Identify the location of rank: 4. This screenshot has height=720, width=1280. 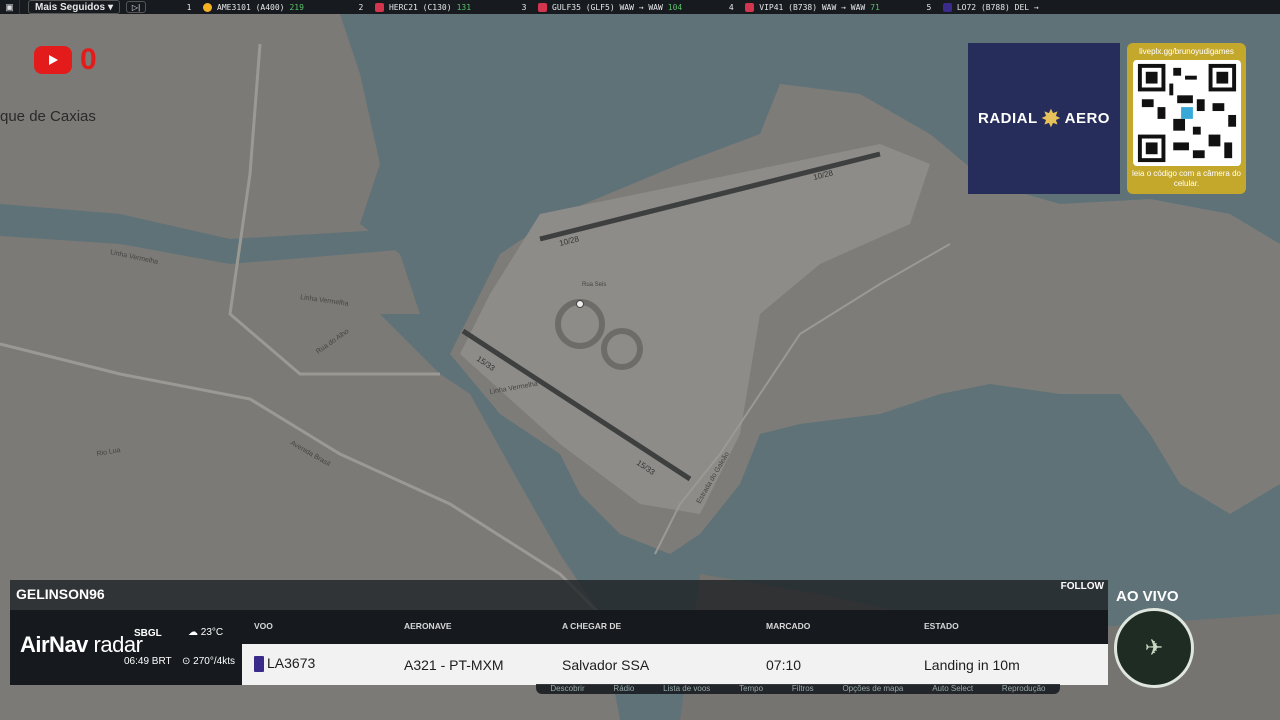
(731, 7).